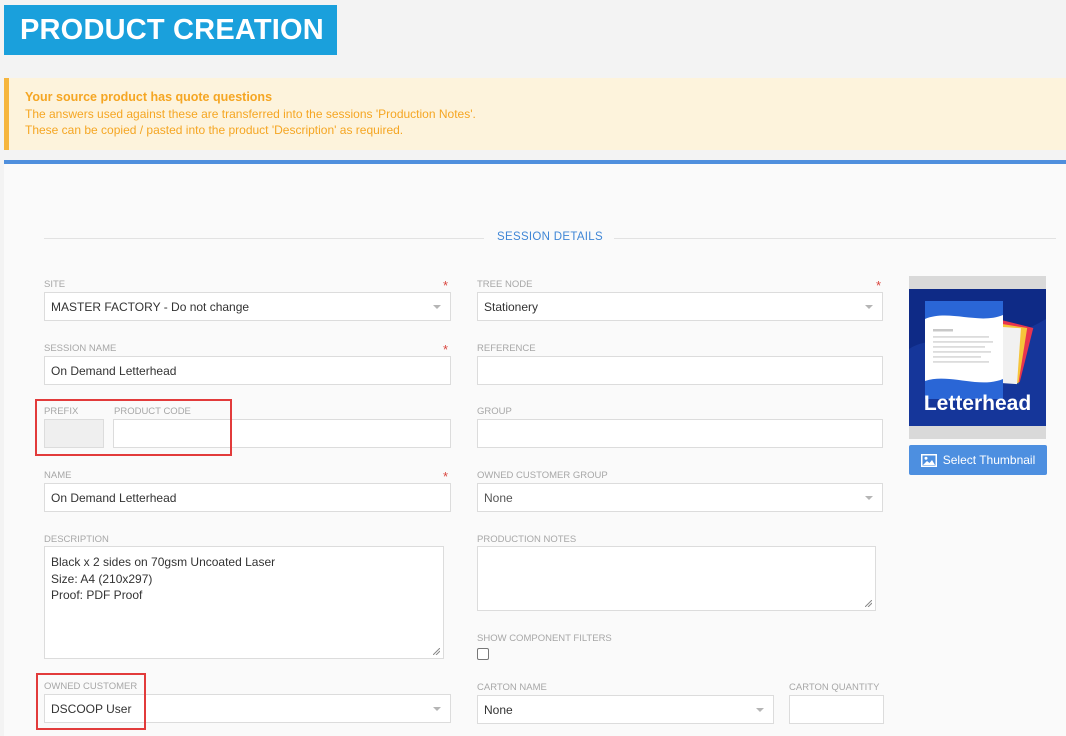 This screenshot has width=1066, height=736. Describe the element at coordinates (102, 578) in the screenshot. I see `description-line: Size: A4 (210x297)` at that location.